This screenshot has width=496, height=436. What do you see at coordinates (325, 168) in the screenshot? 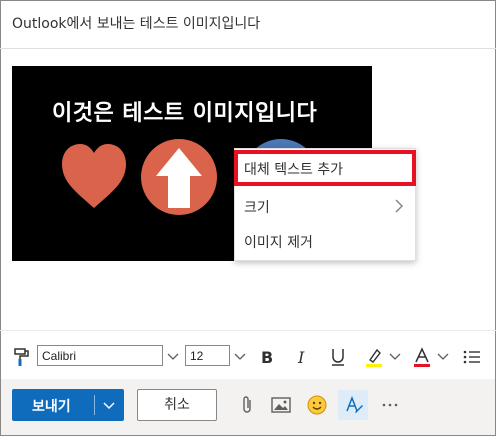
I see `menu-item-add-alt-text: 대체 텍스트 추가` at bounding box center [325, 168].